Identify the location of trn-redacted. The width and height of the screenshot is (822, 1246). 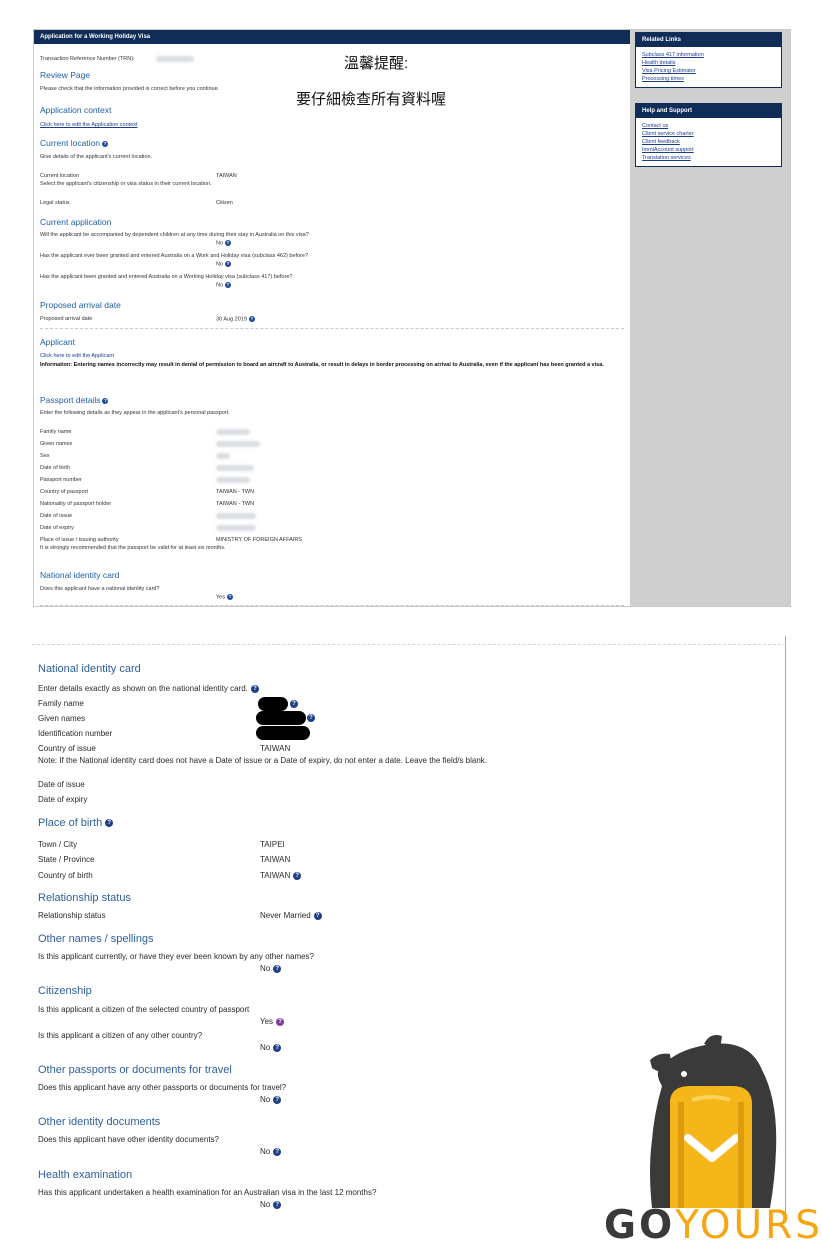
(175, 59).